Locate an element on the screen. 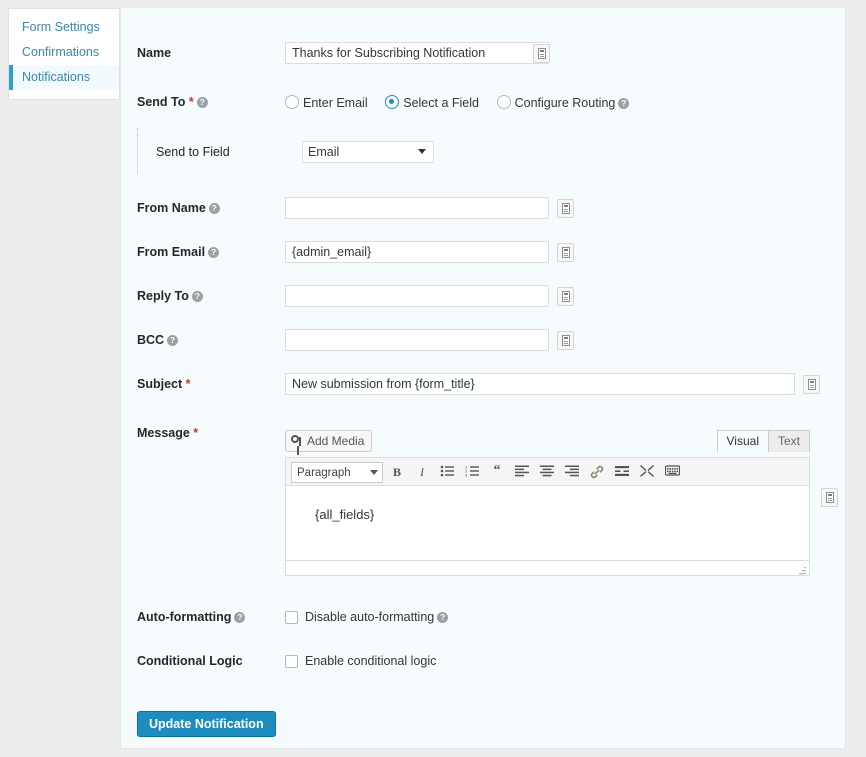  fullscreen-icon is located at coordinates (647, 472).